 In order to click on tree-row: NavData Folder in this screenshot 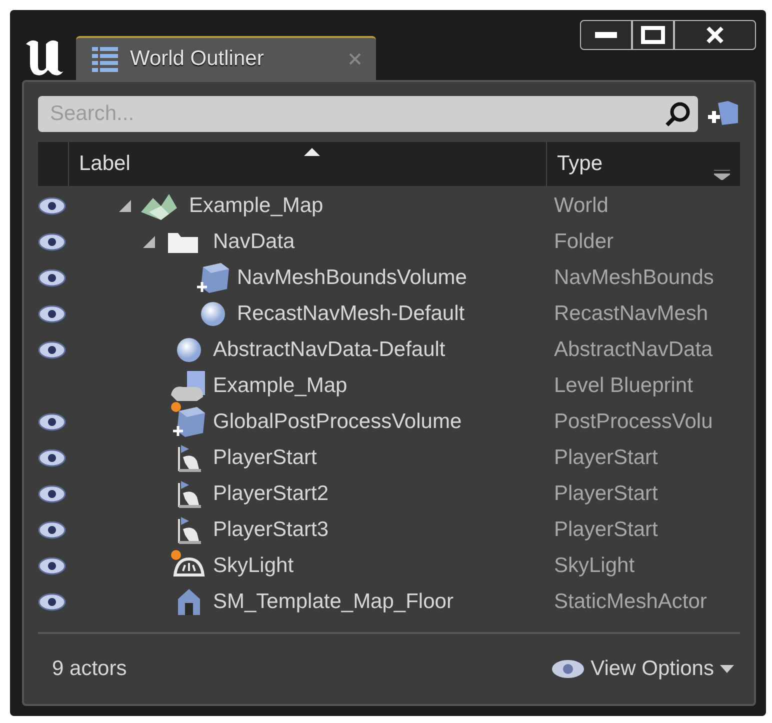, I will do `click(389, 242)`.